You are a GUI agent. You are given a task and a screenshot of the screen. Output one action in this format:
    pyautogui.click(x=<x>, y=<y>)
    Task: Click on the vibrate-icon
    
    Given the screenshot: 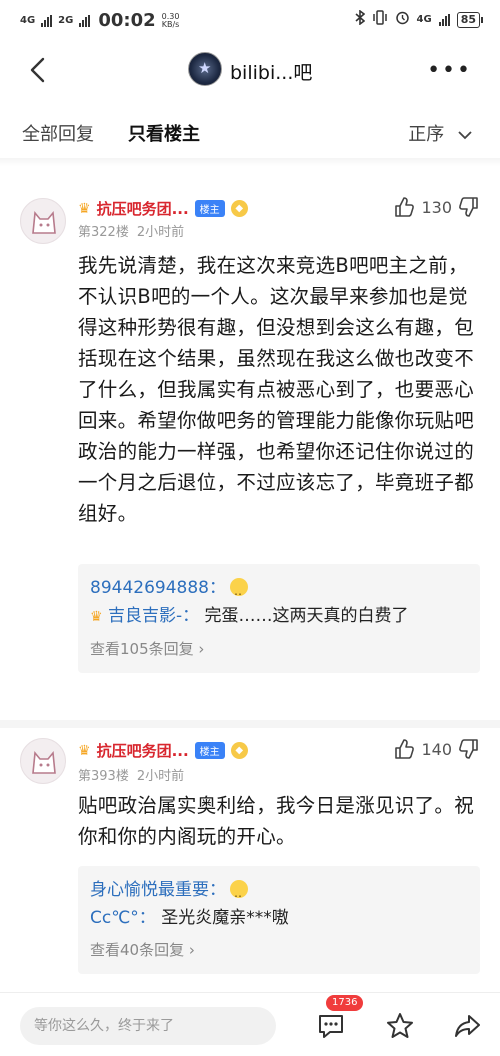 What is the action you would take?
    pyautogui.click(x=380, y=19)
    